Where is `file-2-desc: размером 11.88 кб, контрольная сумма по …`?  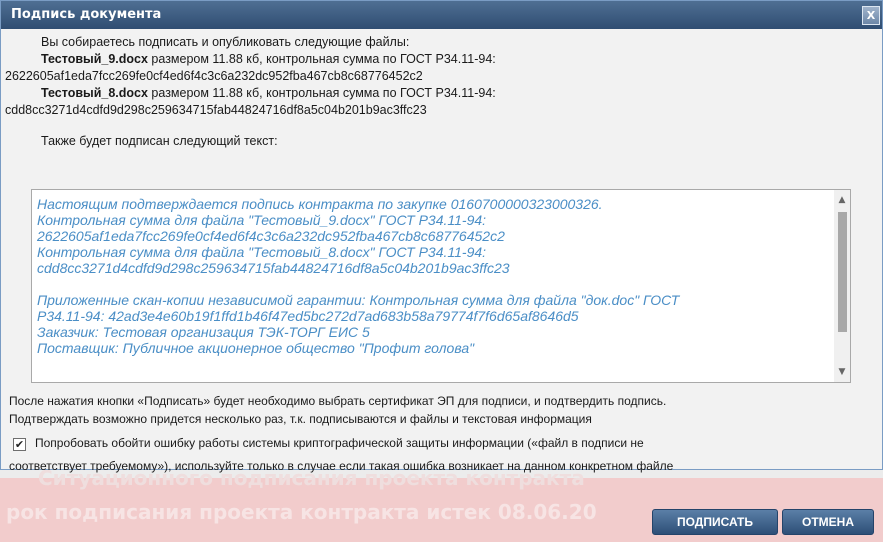
file-2-desc: размером 11.88 кб, контрольная сумма по … is located at coordinates (321, 93).